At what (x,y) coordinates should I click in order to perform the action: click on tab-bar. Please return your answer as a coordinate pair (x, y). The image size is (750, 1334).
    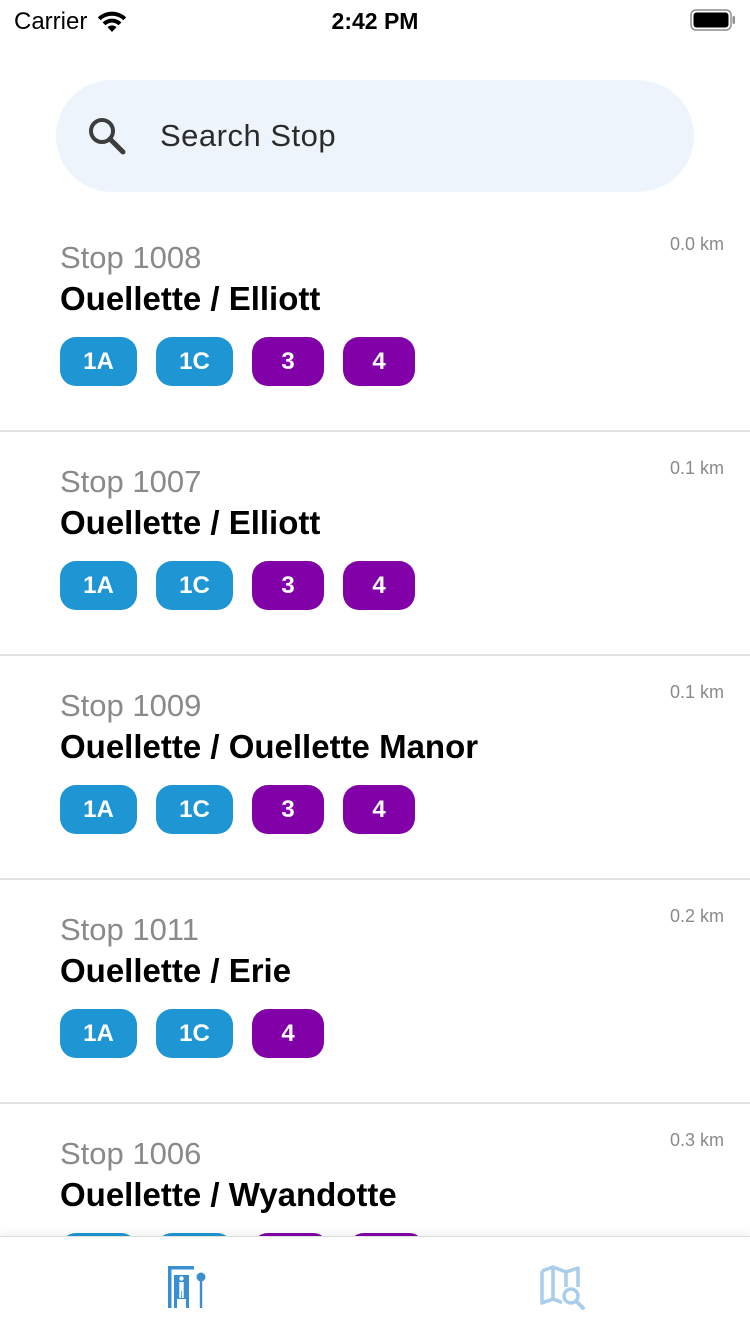
    Looking at the image, I should click on (375, 1285).